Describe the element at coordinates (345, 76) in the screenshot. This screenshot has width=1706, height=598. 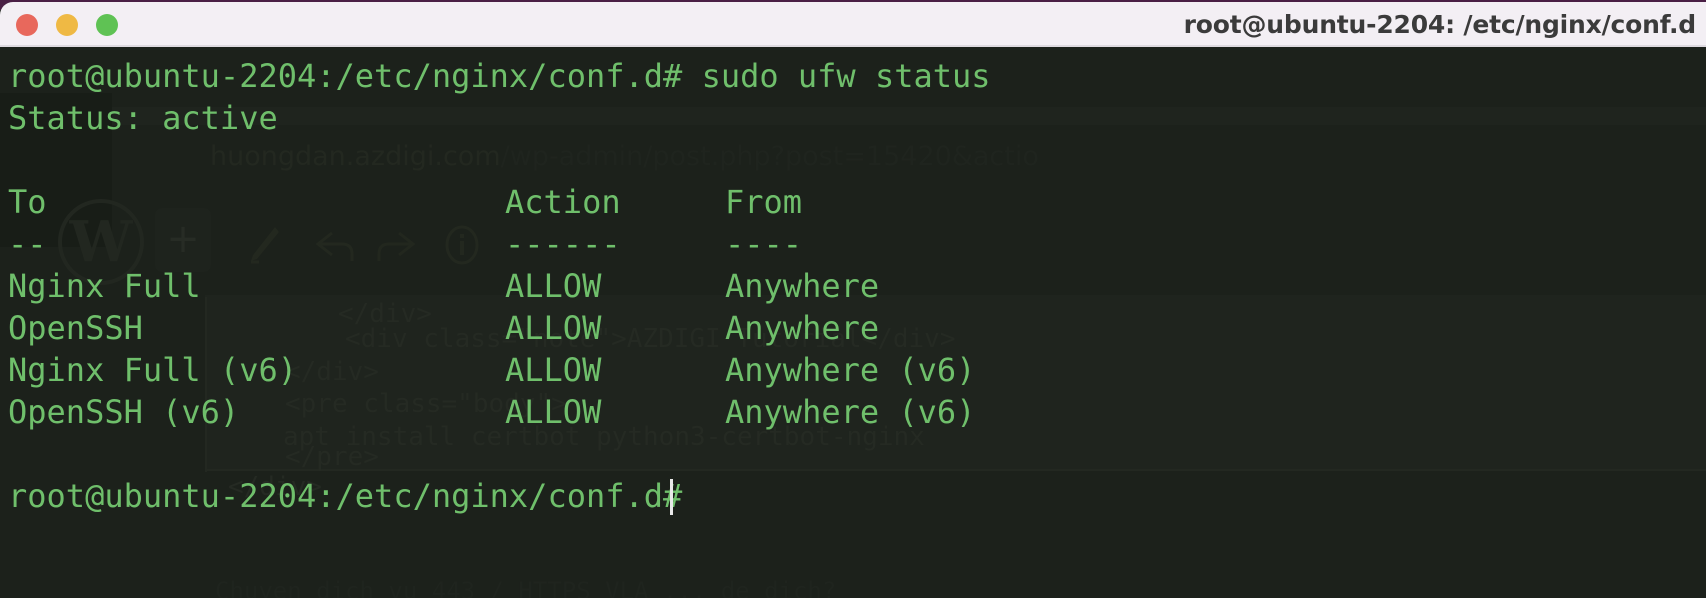
I see `prompt-text: root@ubuntu-2204:/etc/nginx/conf.d#` at that location.